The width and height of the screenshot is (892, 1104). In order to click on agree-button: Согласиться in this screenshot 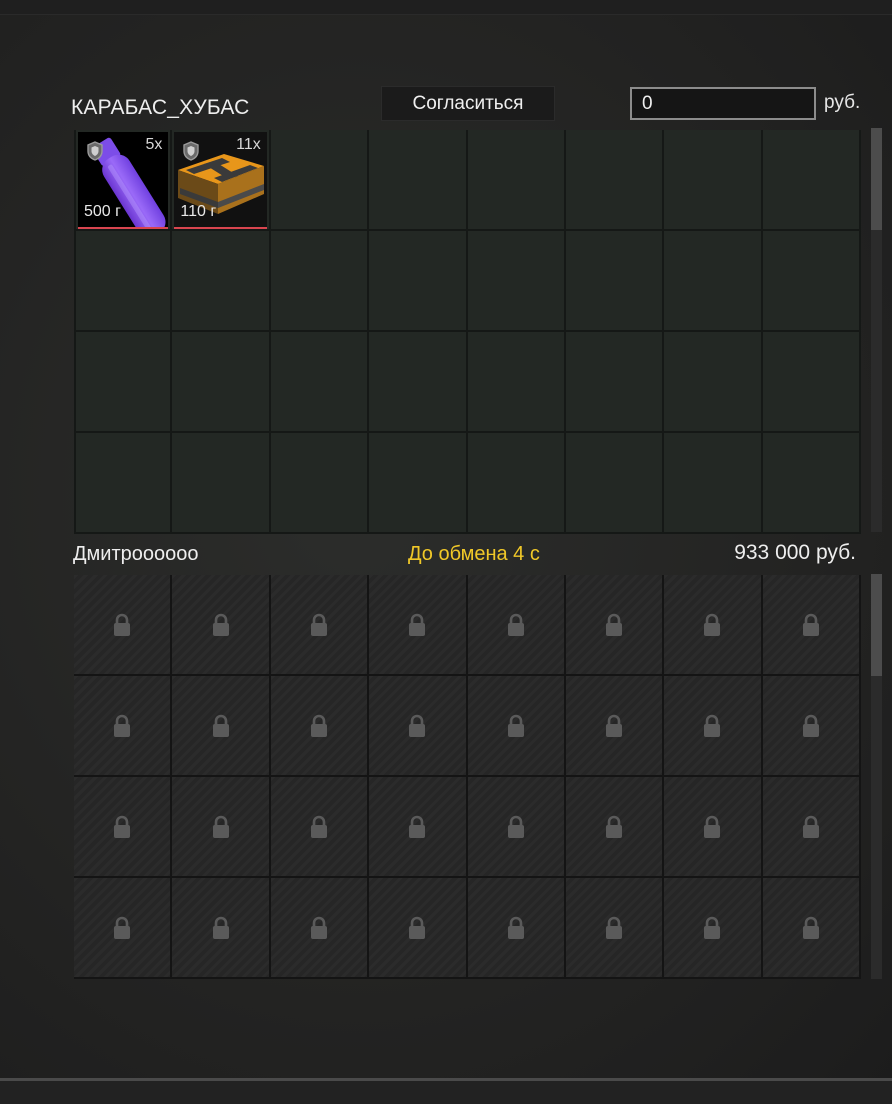, I will do `click(468, 103)`.